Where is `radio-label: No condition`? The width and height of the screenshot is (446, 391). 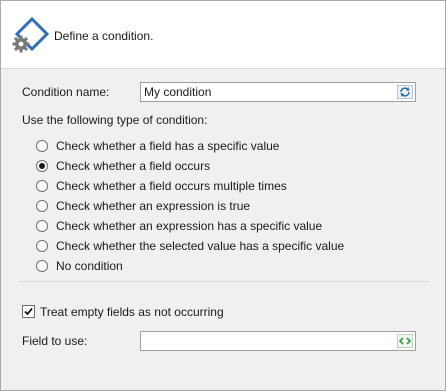
radio-label: No condition is located at coordinates (89, 266).